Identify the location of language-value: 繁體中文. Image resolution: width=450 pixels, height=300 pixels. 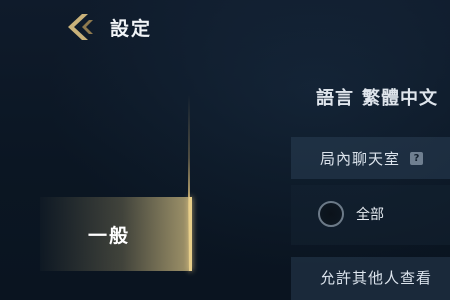
(400, 98).